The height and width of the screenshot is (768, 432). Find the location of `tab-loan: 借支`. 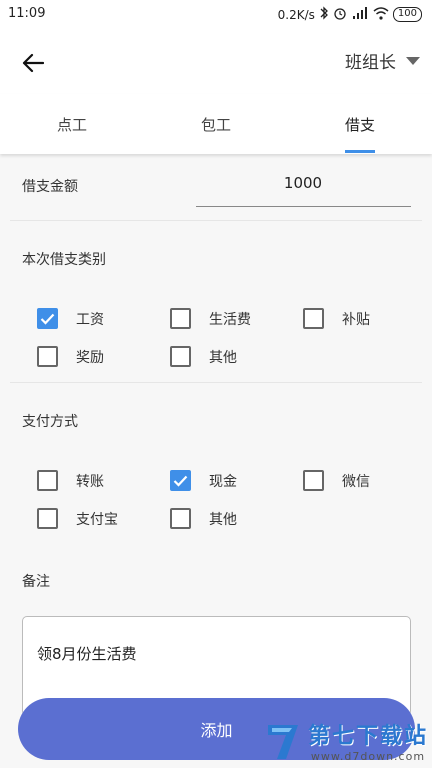

tab-loan: 借支 is located at coordinates (360, 124).